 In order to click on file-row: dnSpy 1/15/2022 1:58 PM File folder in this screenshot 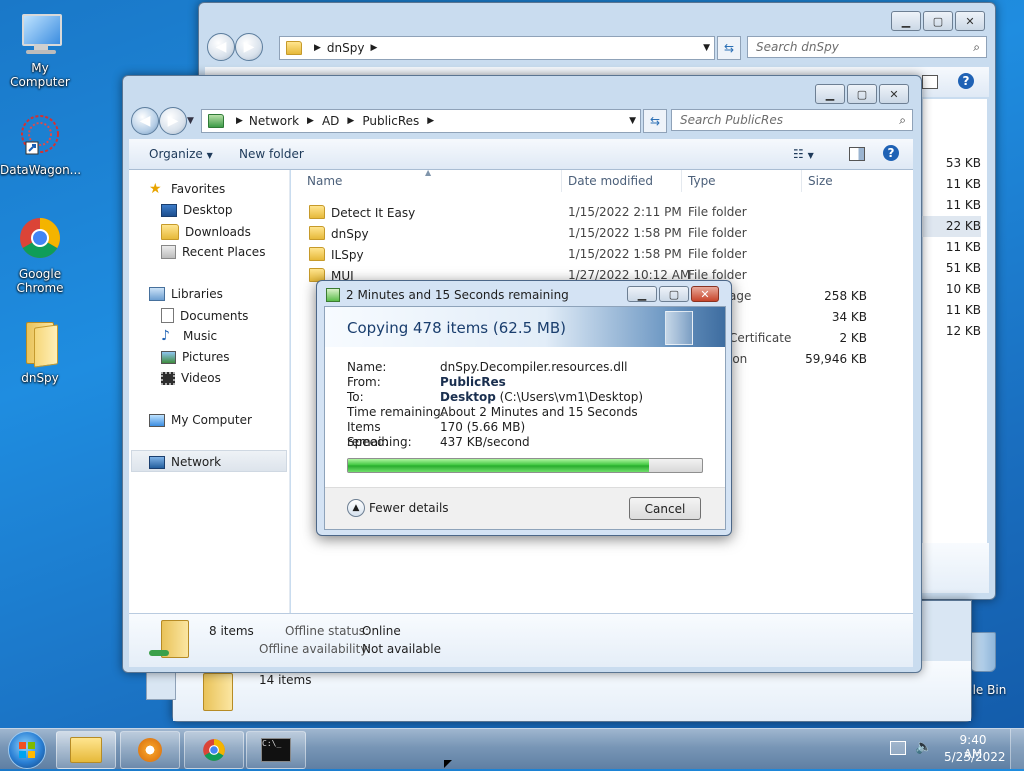, I will do `click(602, 233)`.